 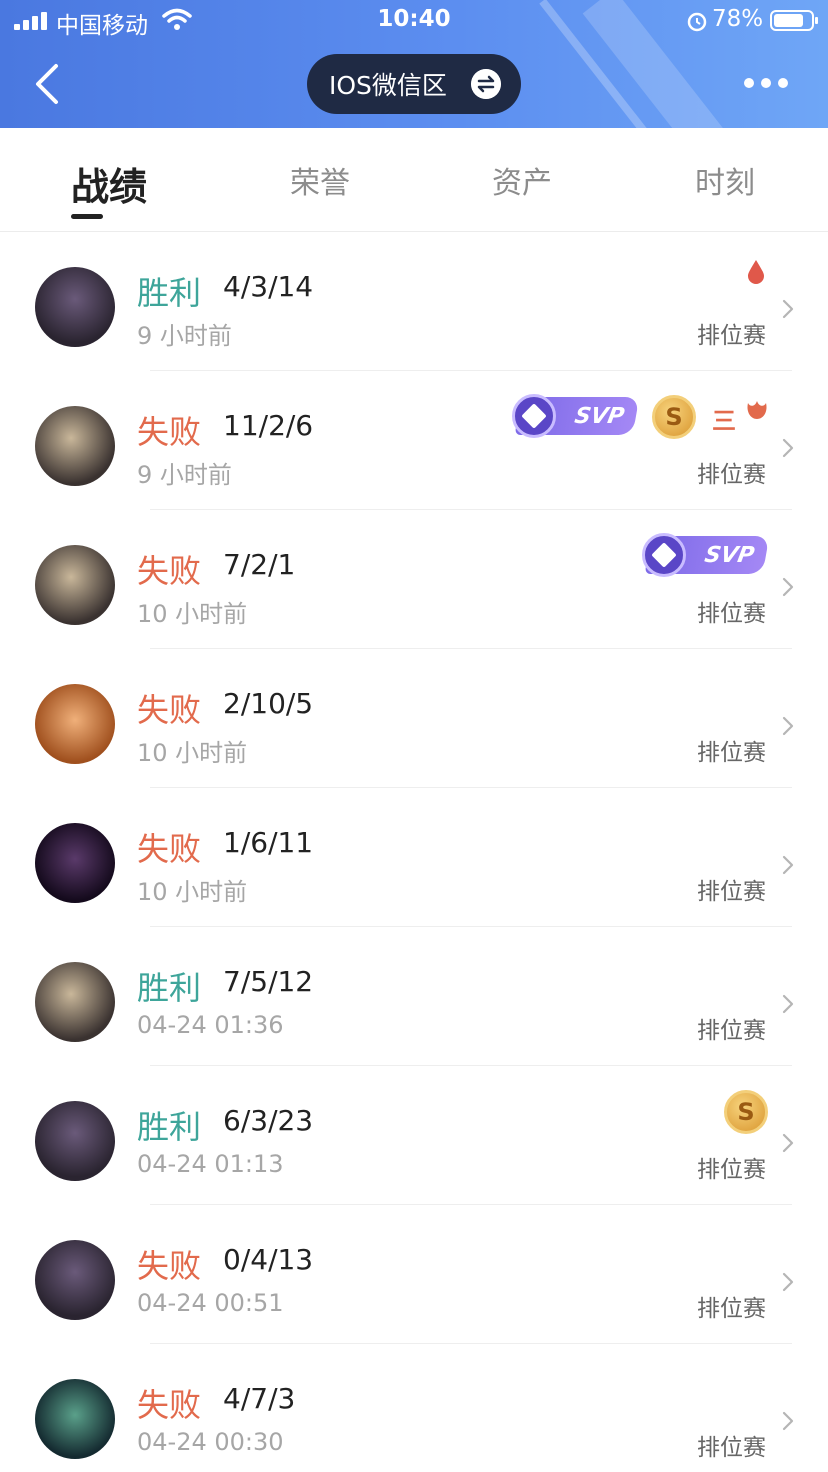 I want to click on match-row: 失败 11/2/6 9 小时前 排位赛 三 S SVP, so click(x=414, y=440).